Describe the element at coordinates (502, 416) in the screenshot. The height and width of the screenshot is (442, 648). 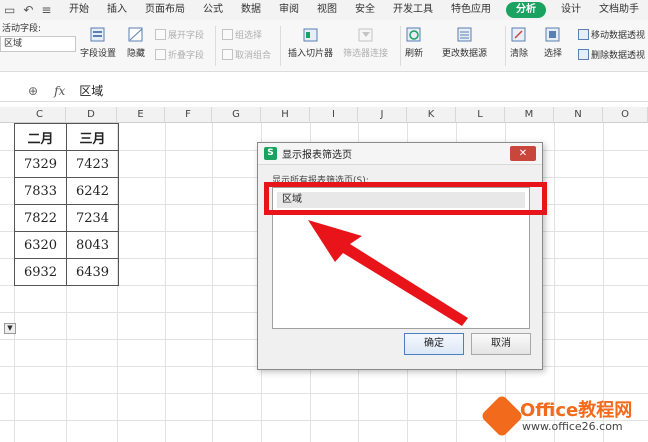
I see `office-logo-icon` at that location.